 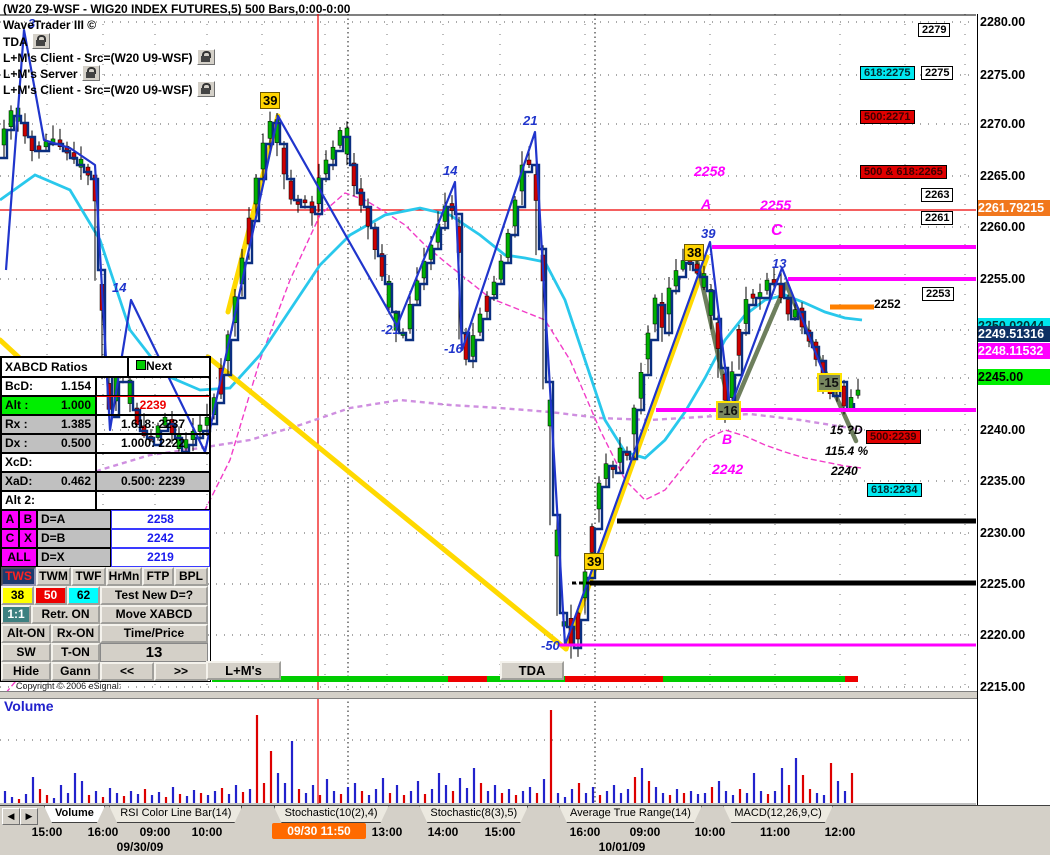 I want to click on price-tick: 2260.00, so click(x=1003, y=227).